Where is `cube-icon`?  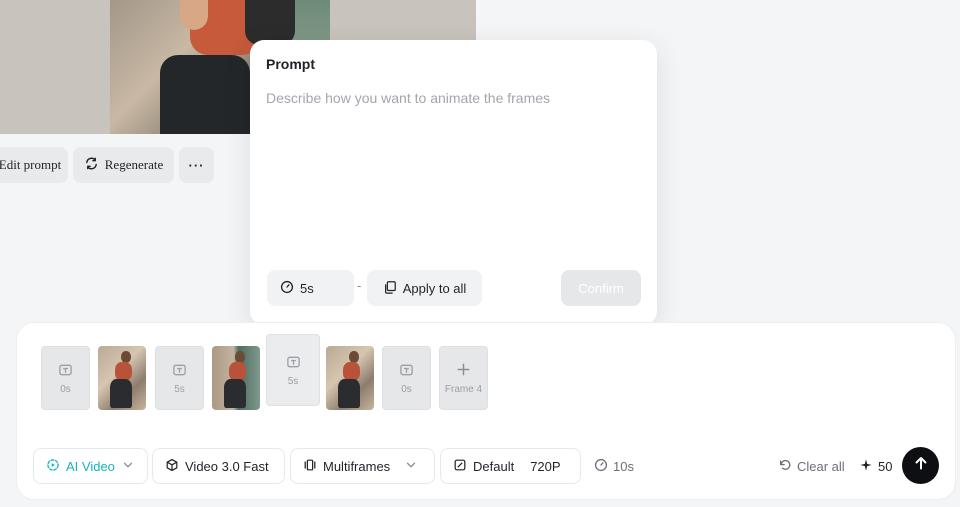 cube-icon is located at coordinates (172, 466).